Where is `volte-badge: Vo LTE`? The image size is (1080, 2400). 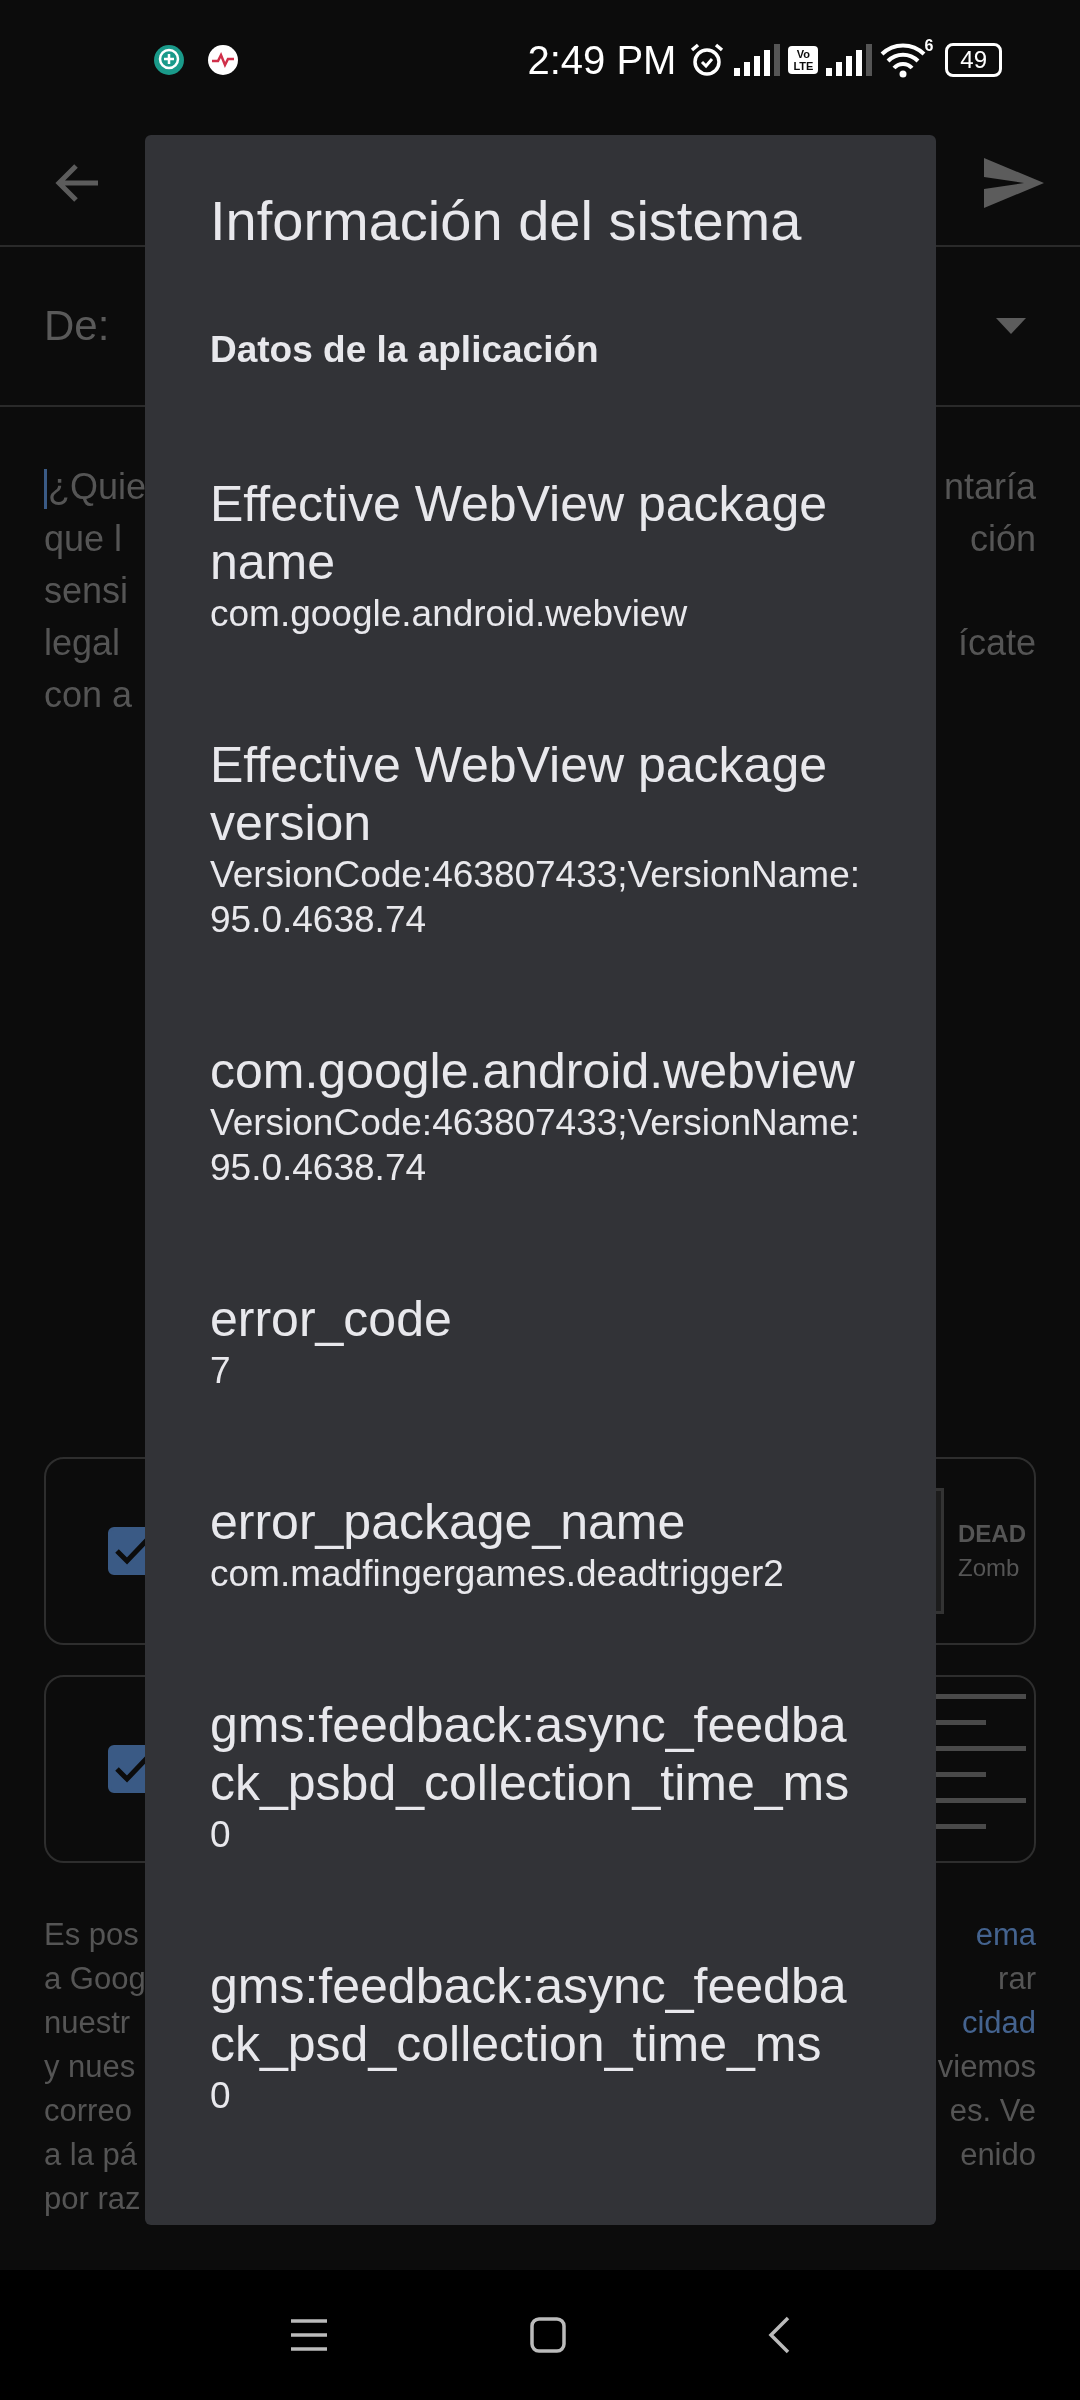 volte-badge: Vo LTE is located at coordinates (803, 60).